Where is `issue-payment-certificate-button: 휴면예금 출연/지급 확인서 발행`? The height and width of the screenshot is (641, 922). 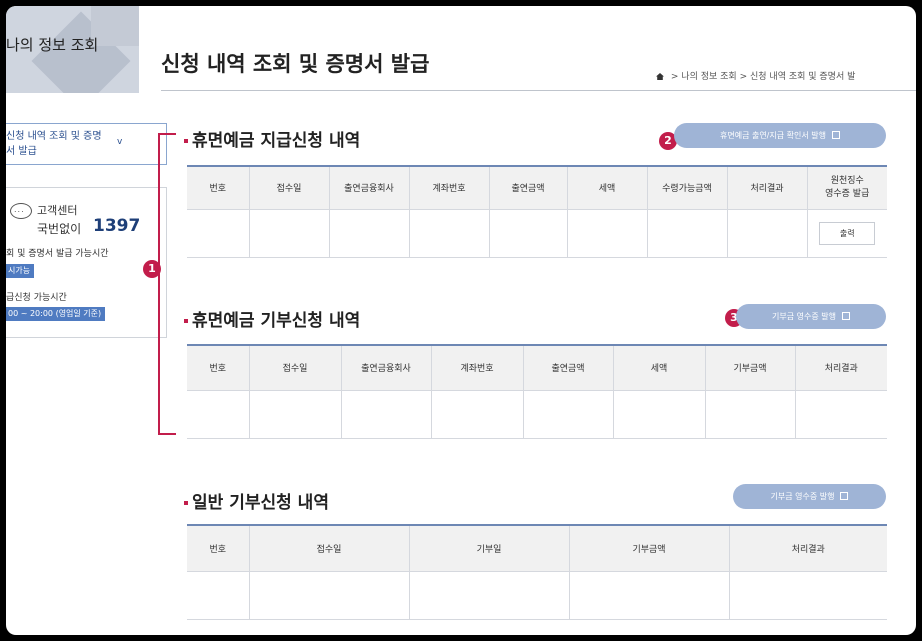 issue-payment-certificate-button: 휴면예금 출연/지급 확인서 발행 is located at coordinates (780, 135).